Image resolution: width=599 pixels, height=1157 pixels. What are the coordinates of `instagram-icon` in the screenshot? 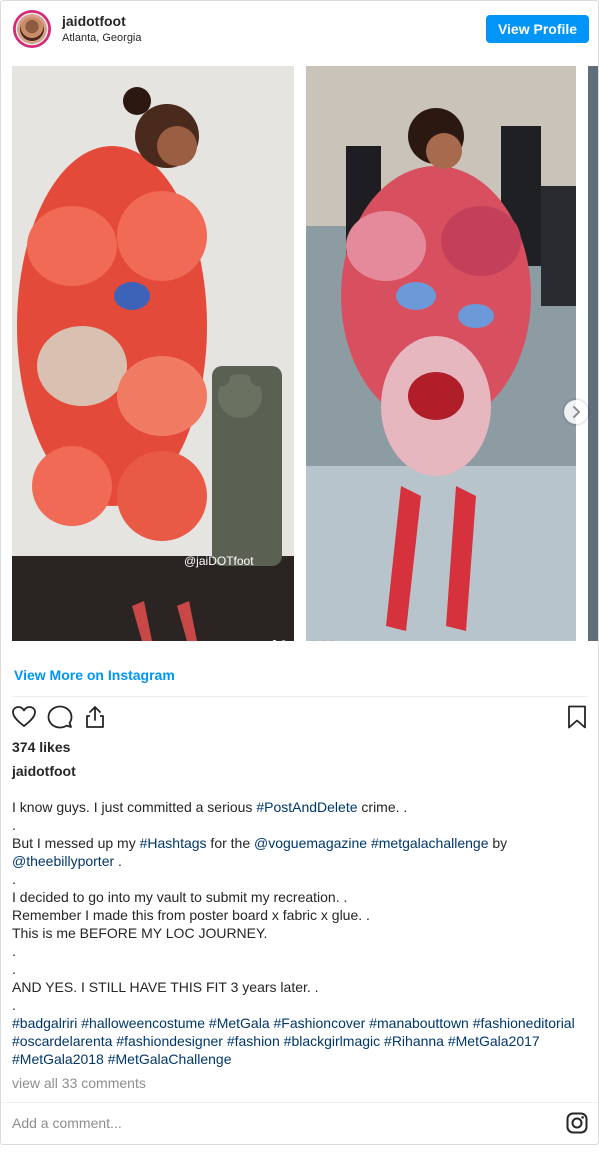 It's located at (577, 1123).